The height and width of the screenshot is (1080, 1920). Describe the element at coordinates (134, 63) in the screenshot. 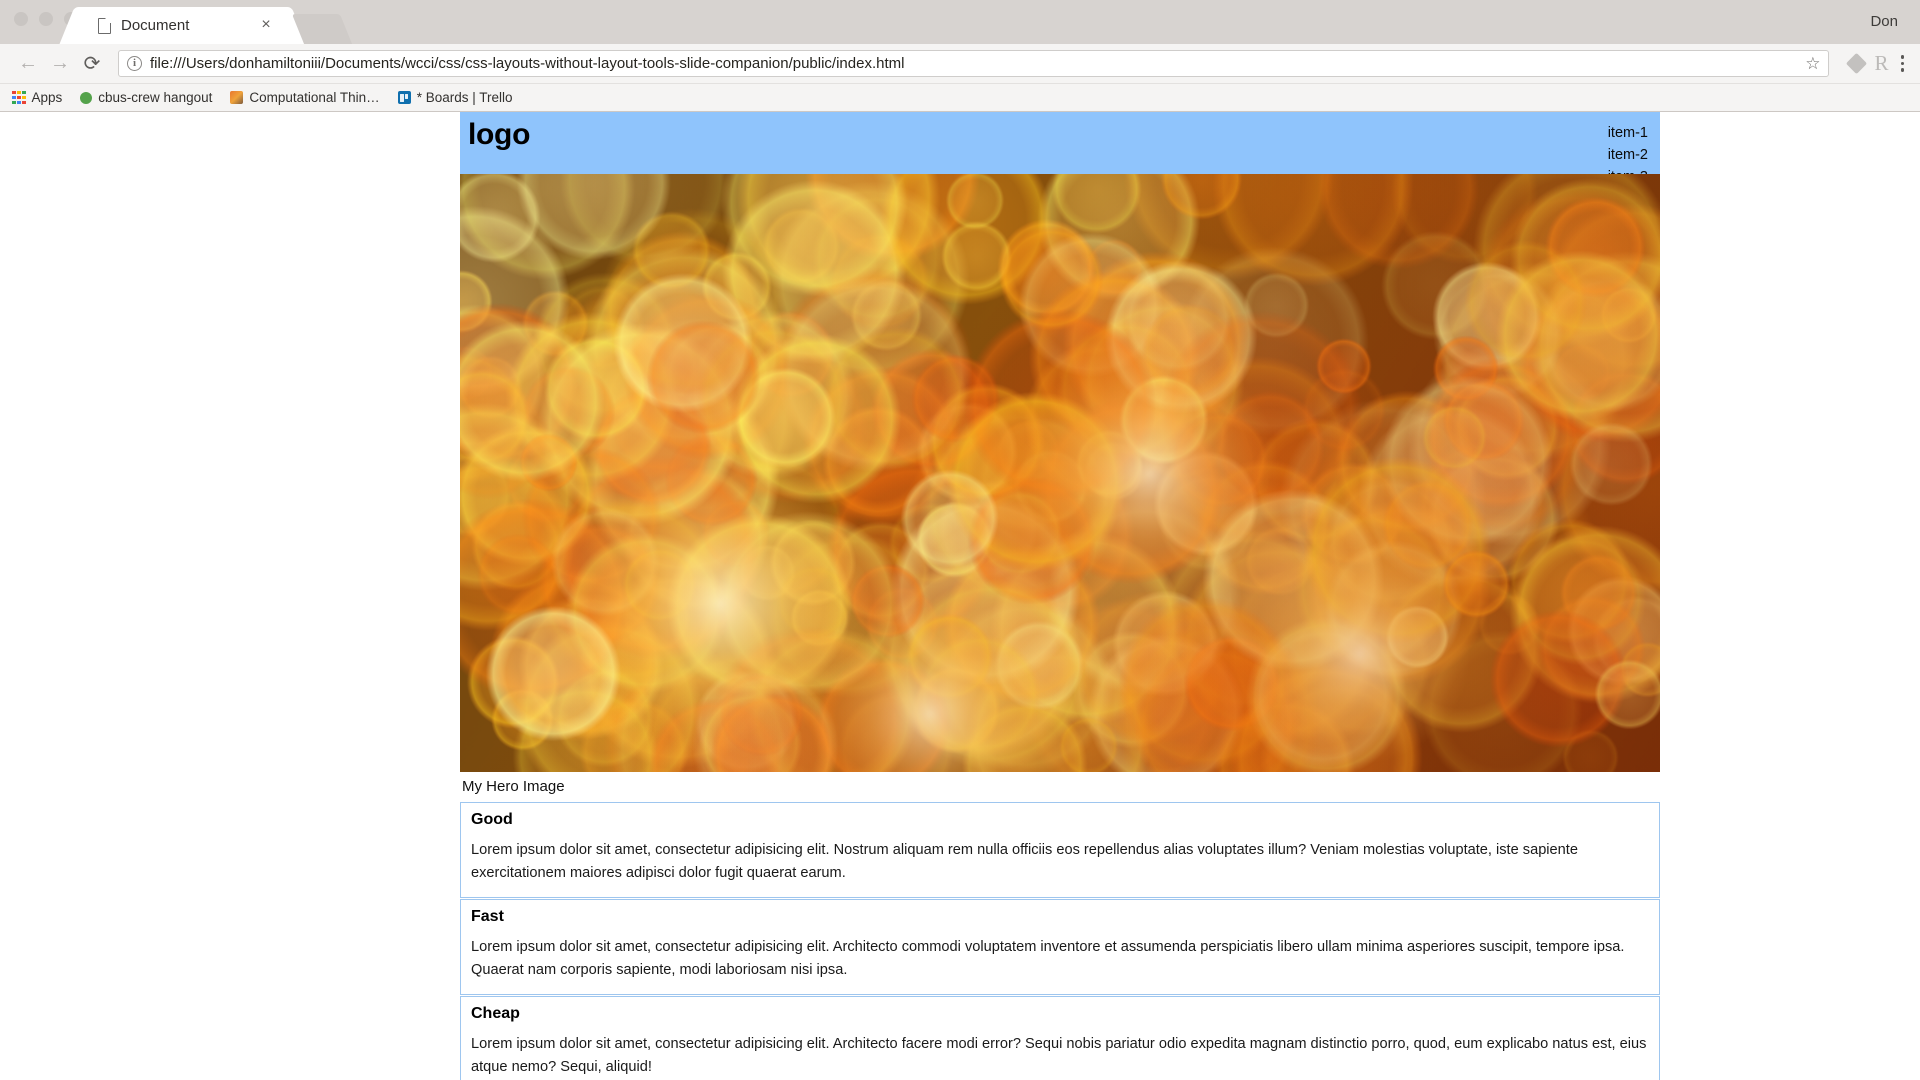

I see `info-icon: i` at that location.